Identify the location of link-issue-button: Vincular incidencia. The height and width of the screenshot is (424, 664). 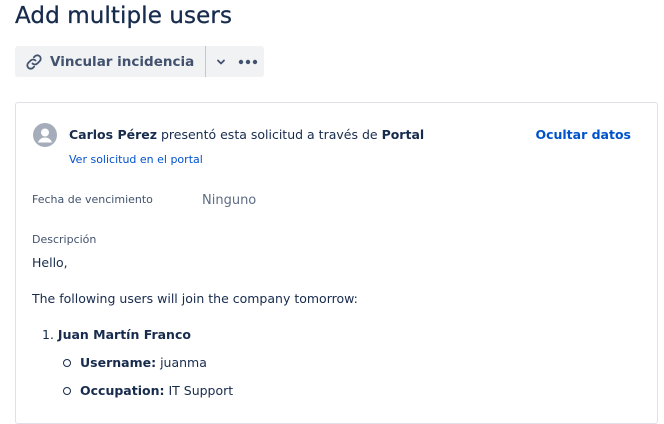
(111, 61).